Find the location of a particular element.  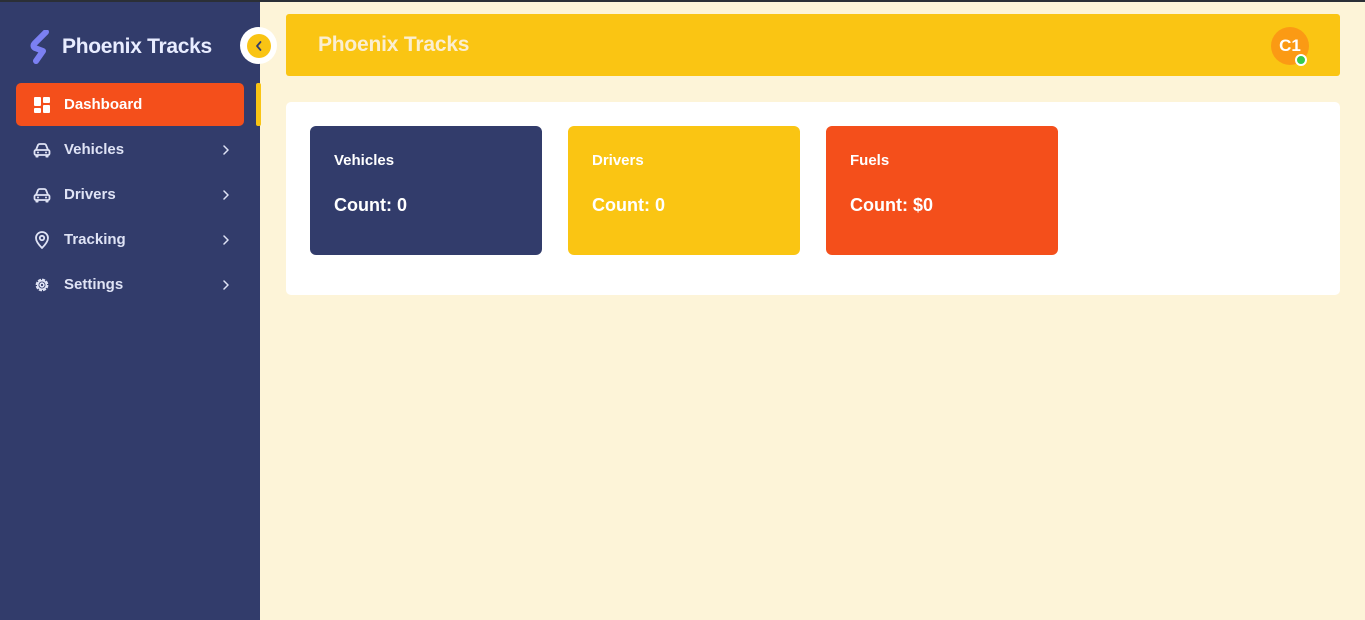

sidebar-collapse-button is located at coordinates (258, 45).